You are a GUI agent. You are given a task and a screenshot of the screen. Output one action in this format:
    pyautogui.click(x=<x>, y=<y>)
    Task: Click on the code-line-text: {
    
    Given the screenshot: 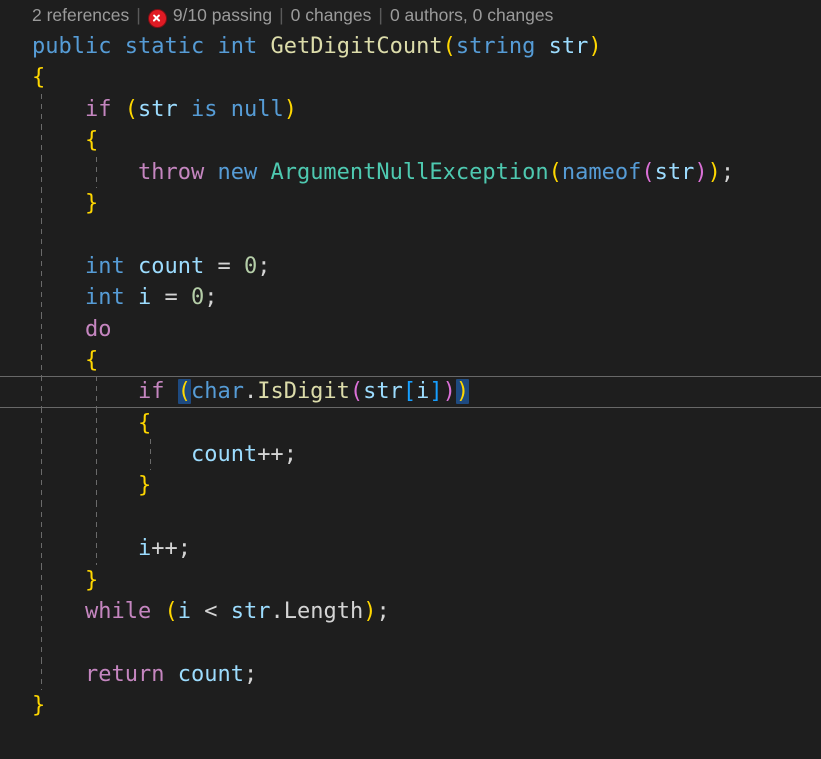 What is the action you would take?
    pyautogui.click(x=91, y=423)
    